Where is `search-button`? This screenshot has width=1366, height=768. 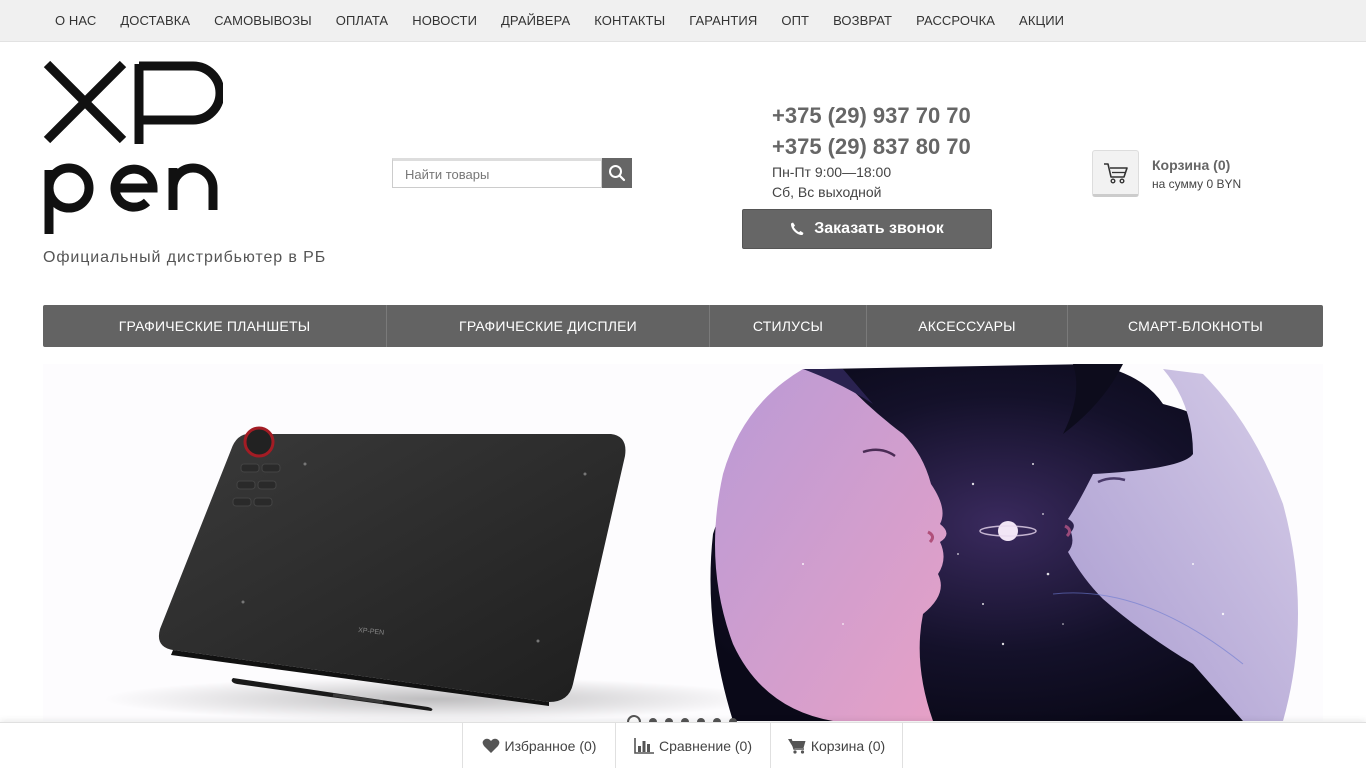 search-button is located at coordinates (617, 173).